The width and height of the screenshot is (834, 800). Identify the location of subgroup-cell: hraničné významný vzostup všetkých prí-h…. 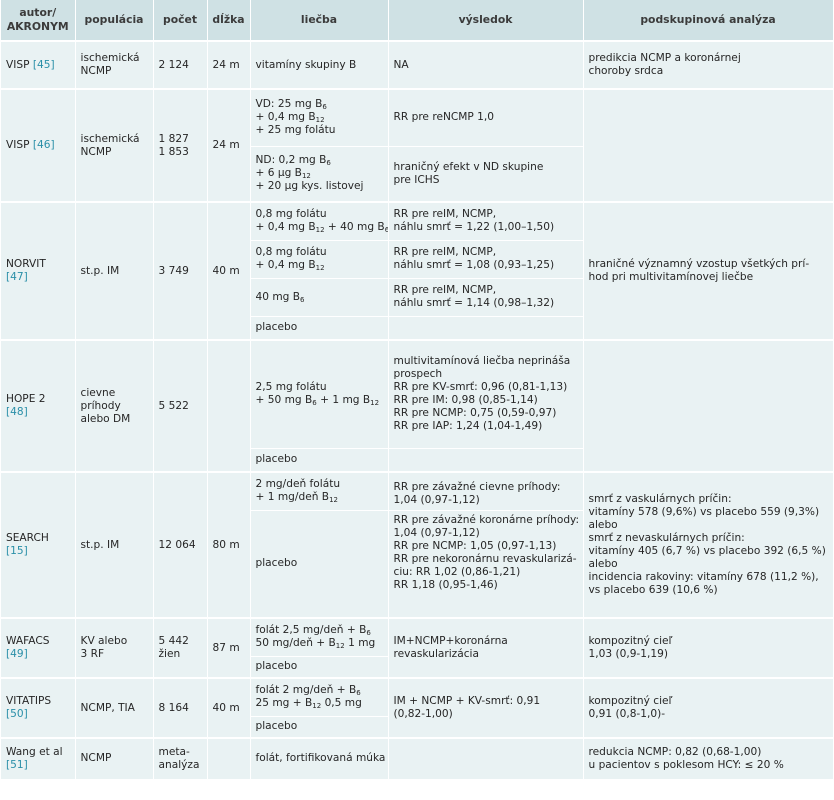
(708, 271).